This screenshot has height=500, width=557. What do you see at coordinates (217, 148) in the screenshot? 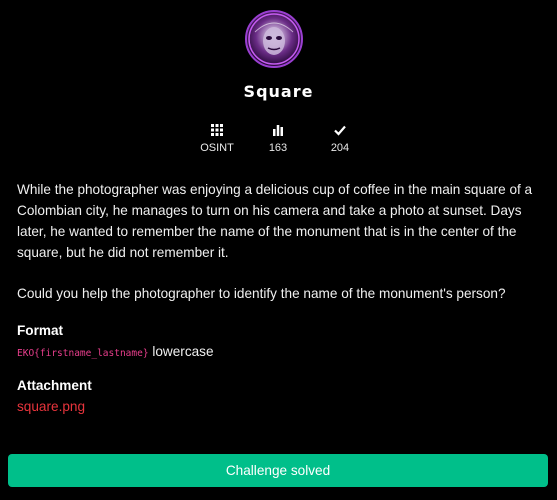
I see `stat-category-value: OSINT` at bounding box center [217, 148].